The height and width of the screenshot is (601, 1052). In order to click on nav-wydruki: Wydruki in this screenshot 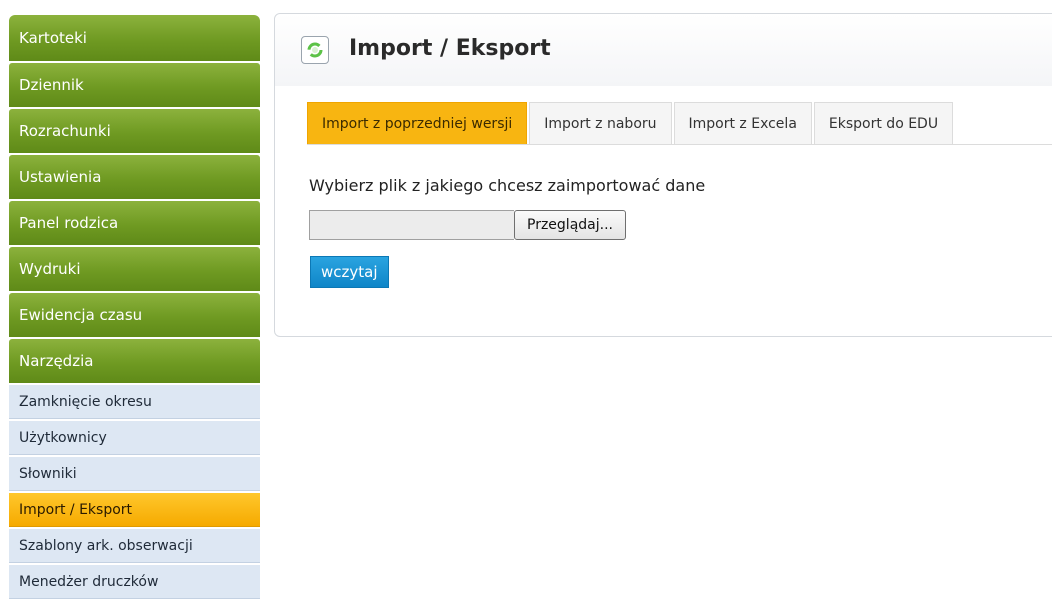, I will do `click(134, 269)`.